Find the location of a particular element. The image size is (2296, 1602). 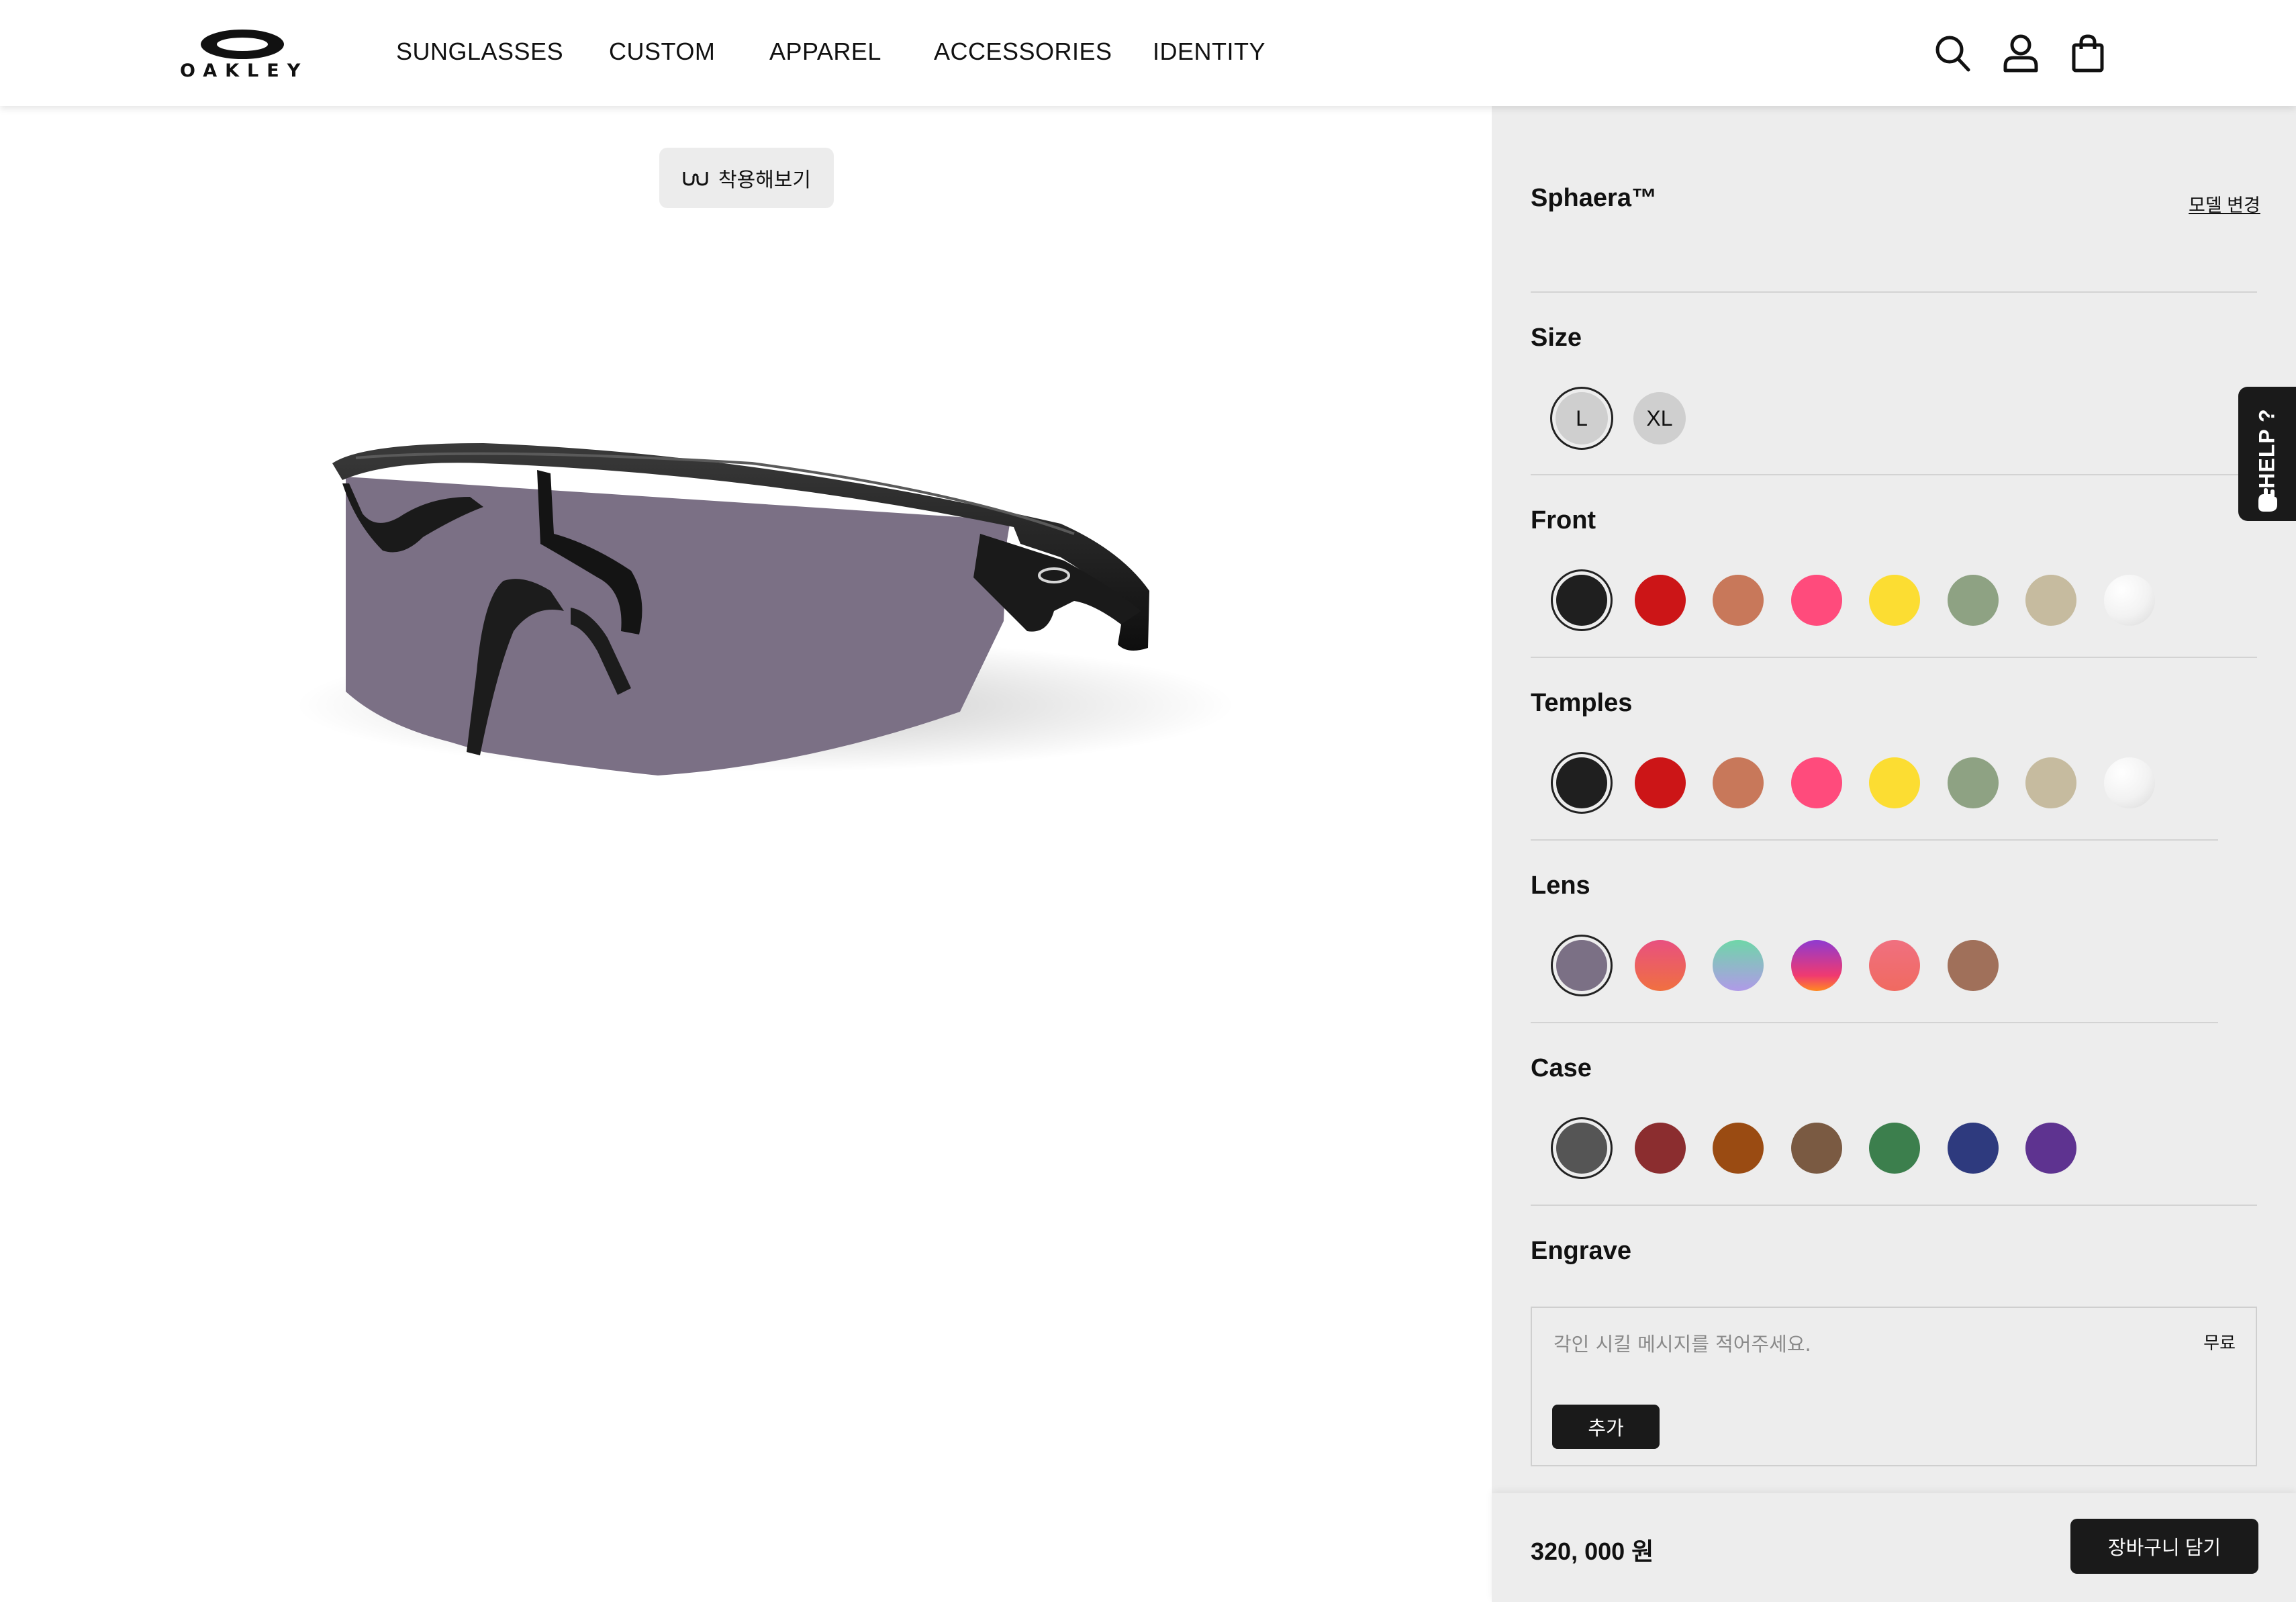

help-tab: HELP ? is located at coordinates (2267, 454).